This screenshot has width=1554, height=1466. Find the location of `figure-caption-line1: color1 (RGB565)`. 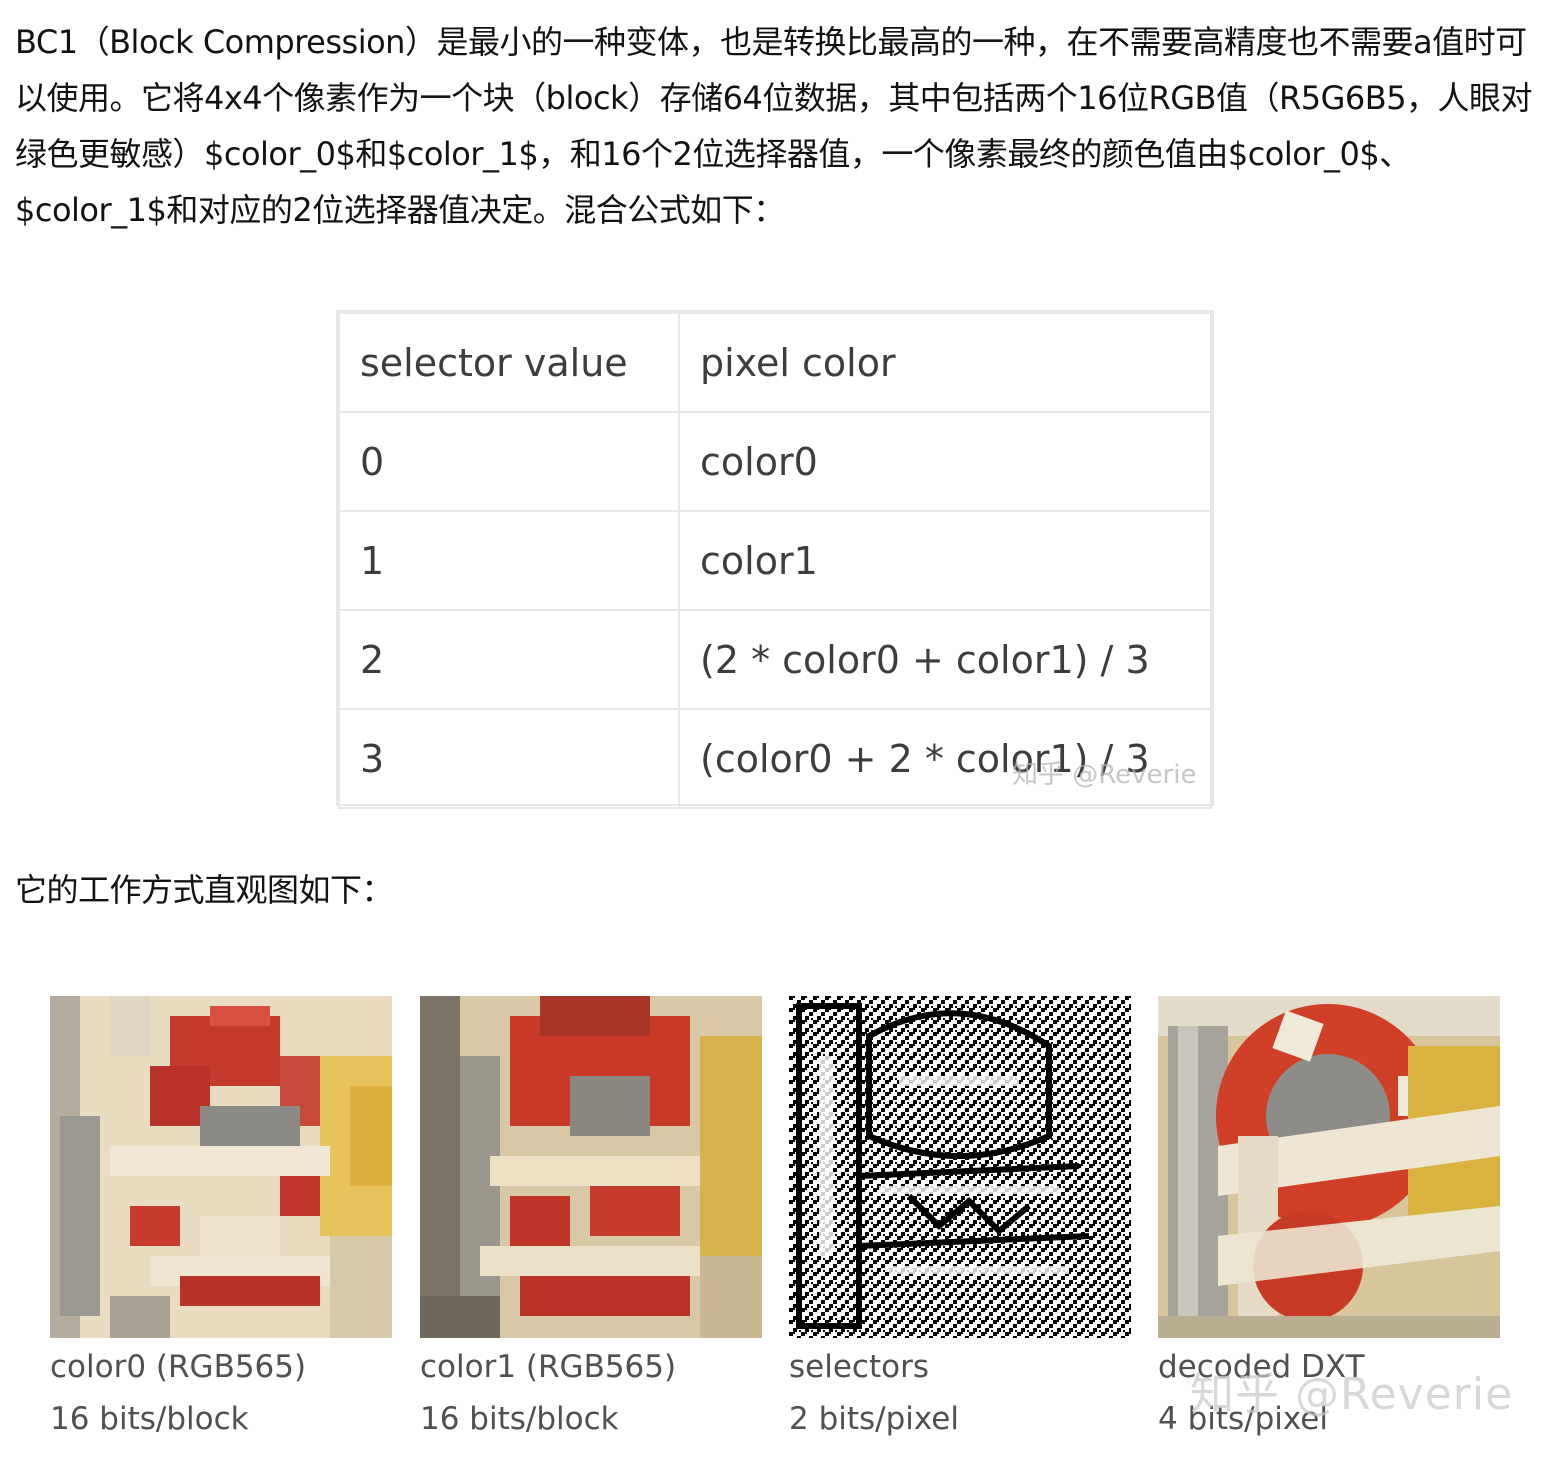

figure-caption-line1: color1 (RGB565) is located at coordinates (548, 1367).